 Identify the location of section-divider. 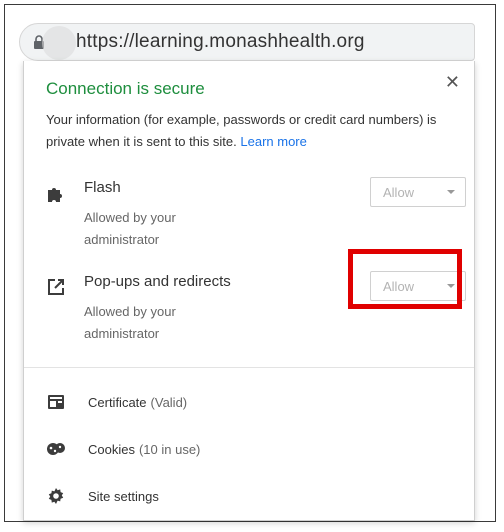
(249, 367).